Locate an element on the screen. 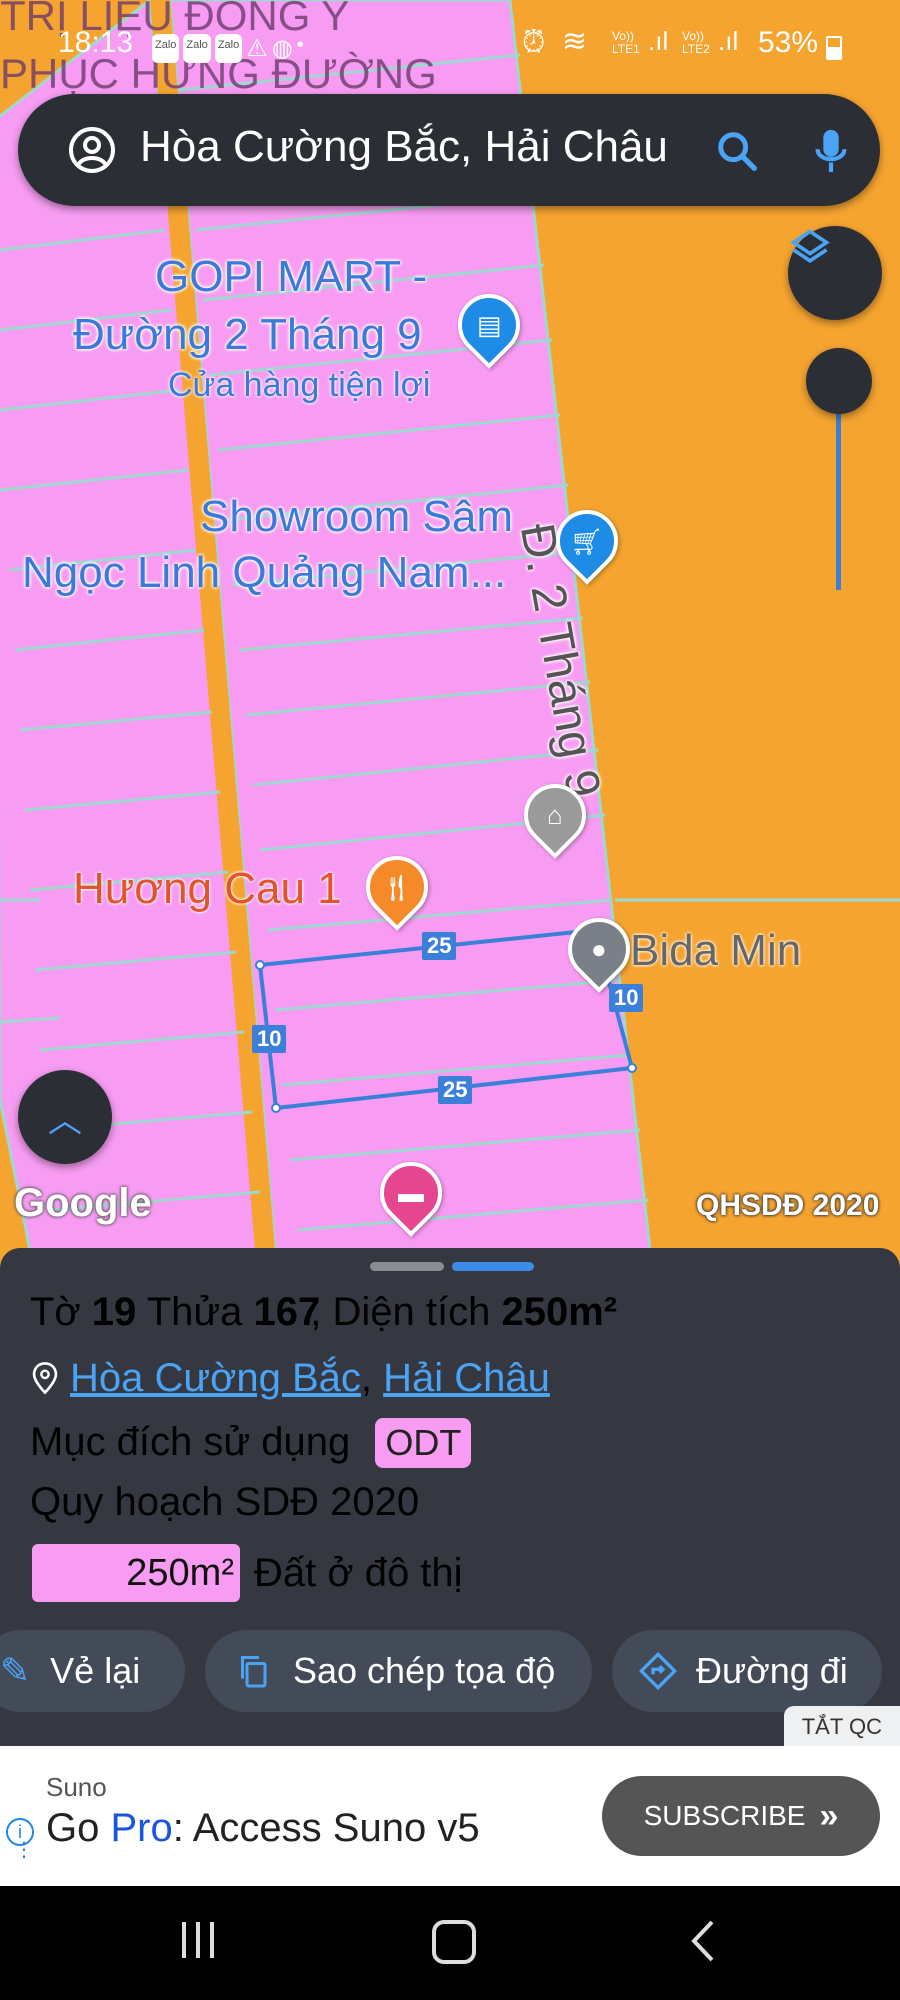 The height and width of the screenshot is (2000, 900). app-notification-icons: Zalo Zalo Zalo ⚠ ◍ • is located at coordinates (228, 48).